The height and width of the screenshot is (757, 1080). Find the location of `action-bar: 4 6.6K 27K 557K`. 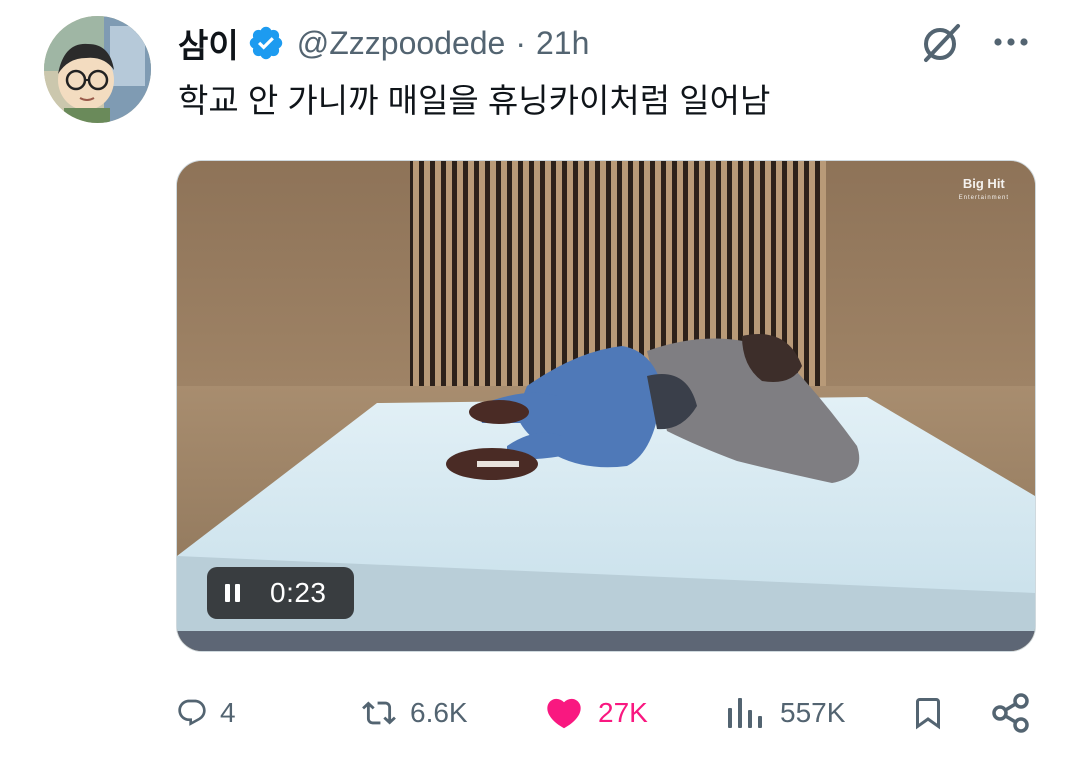

action-bar: 4 6.6K 27K 557K is located at coordinates (540, 713).